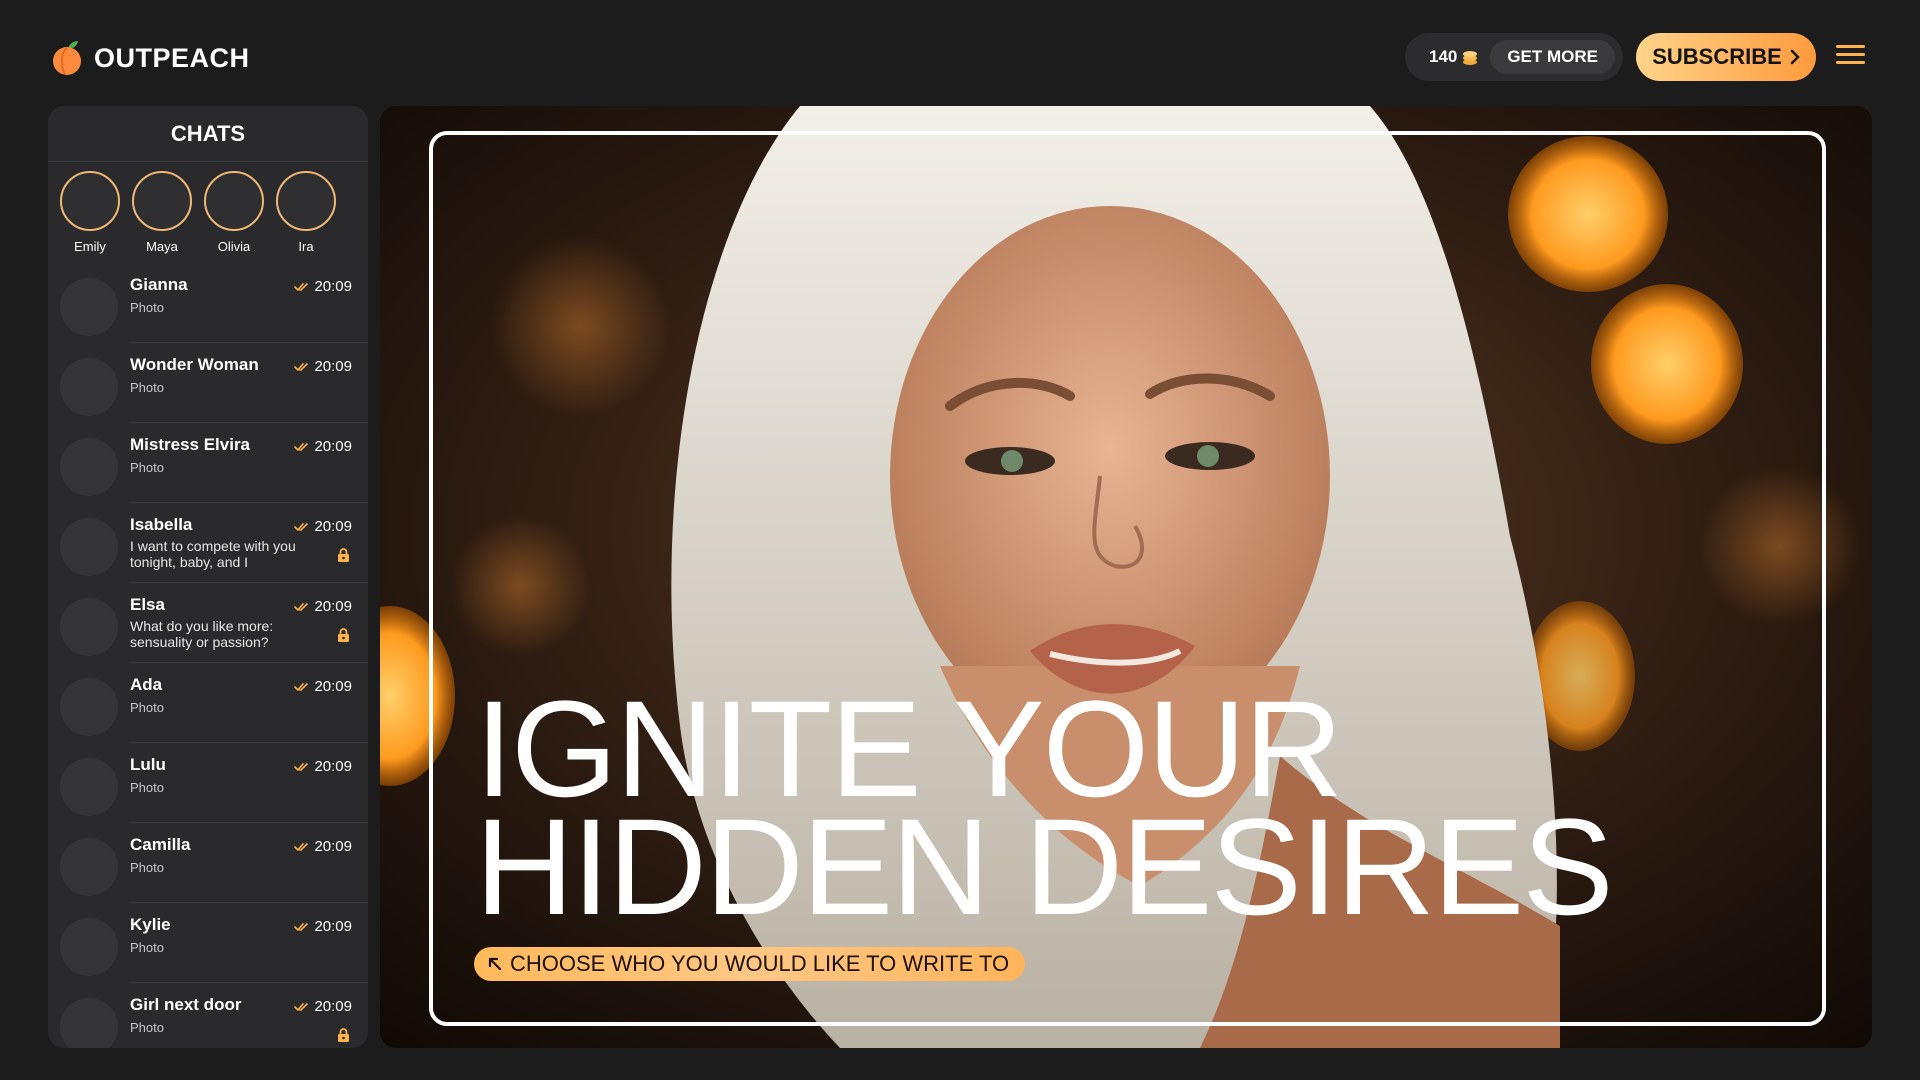  Describe the element at coordinates (159, 284) in the screenshot. I see `chat-name: Gianna` at that location.